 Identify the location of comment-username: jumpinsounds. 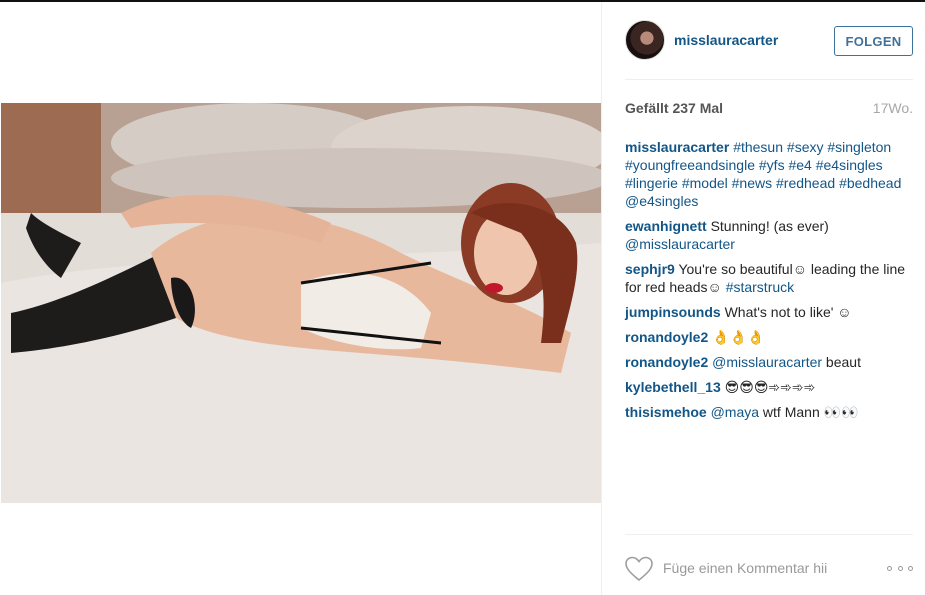
(673, 312).